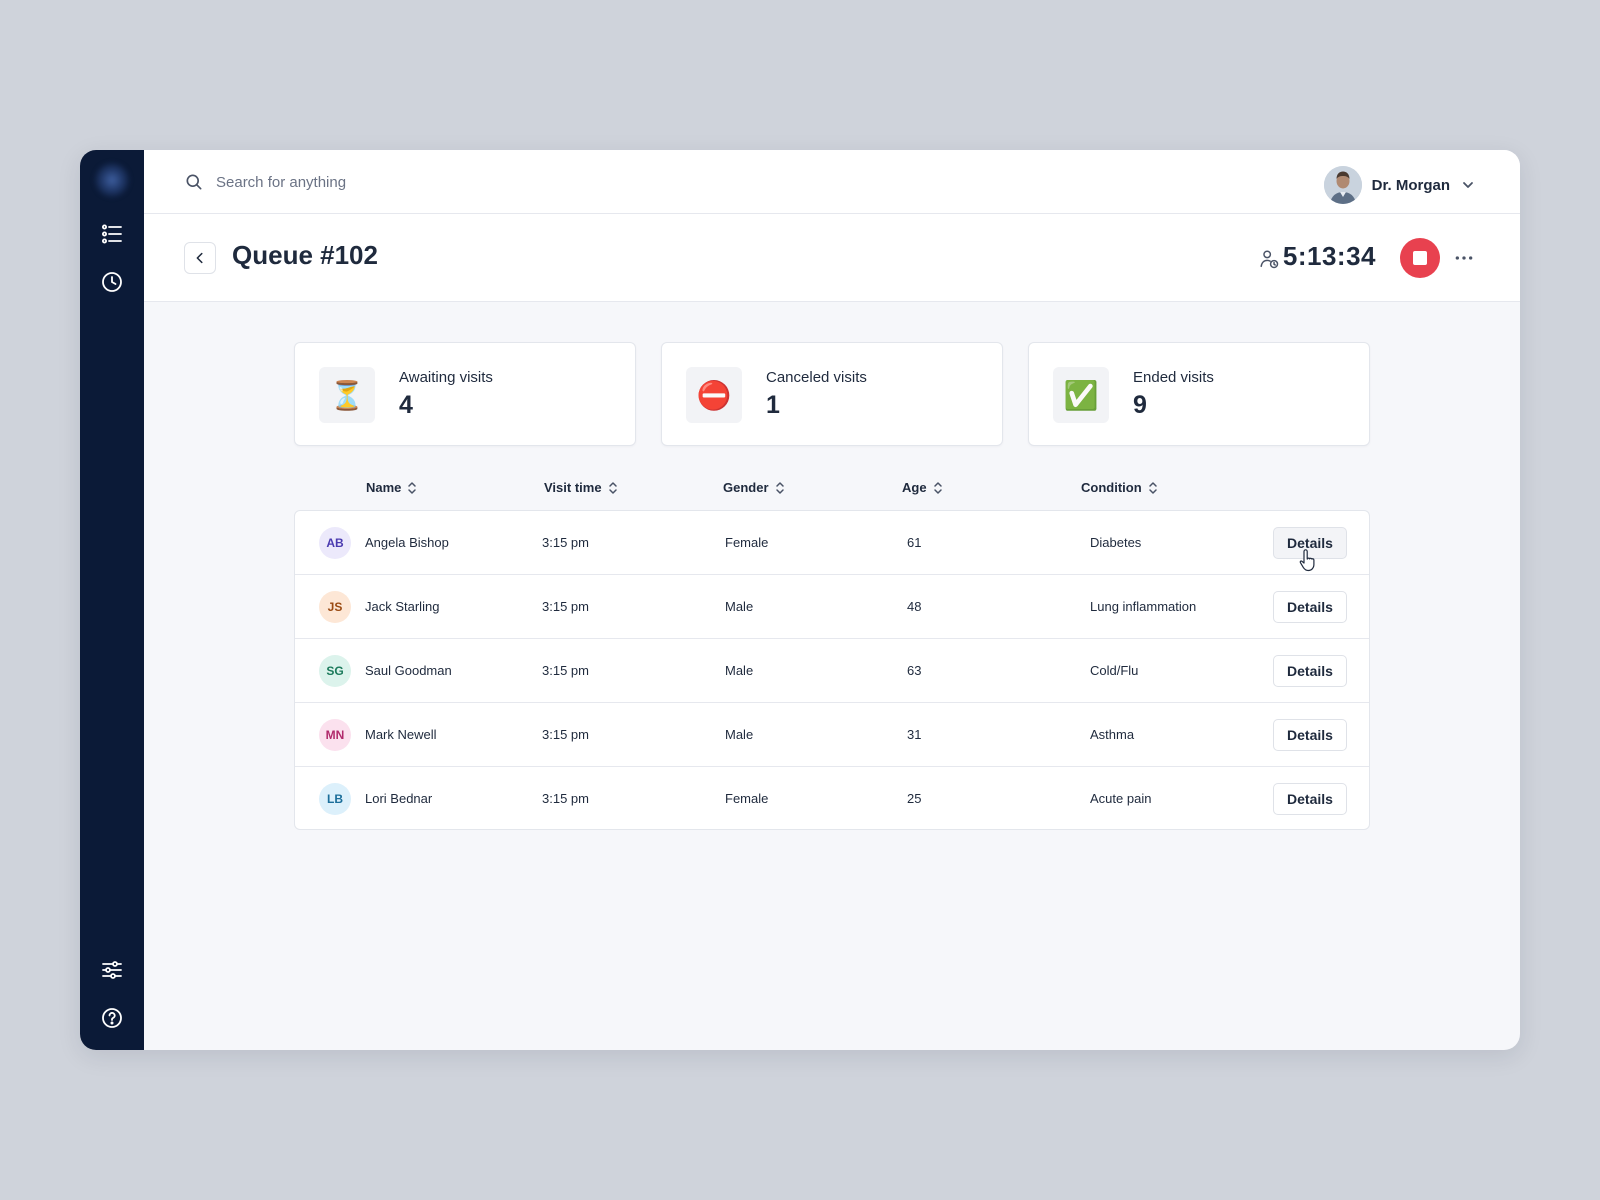 The height and width of the screenshot is (1200, 1600). I want to click on patient-name: Angela Bishop, so click(407, 542).